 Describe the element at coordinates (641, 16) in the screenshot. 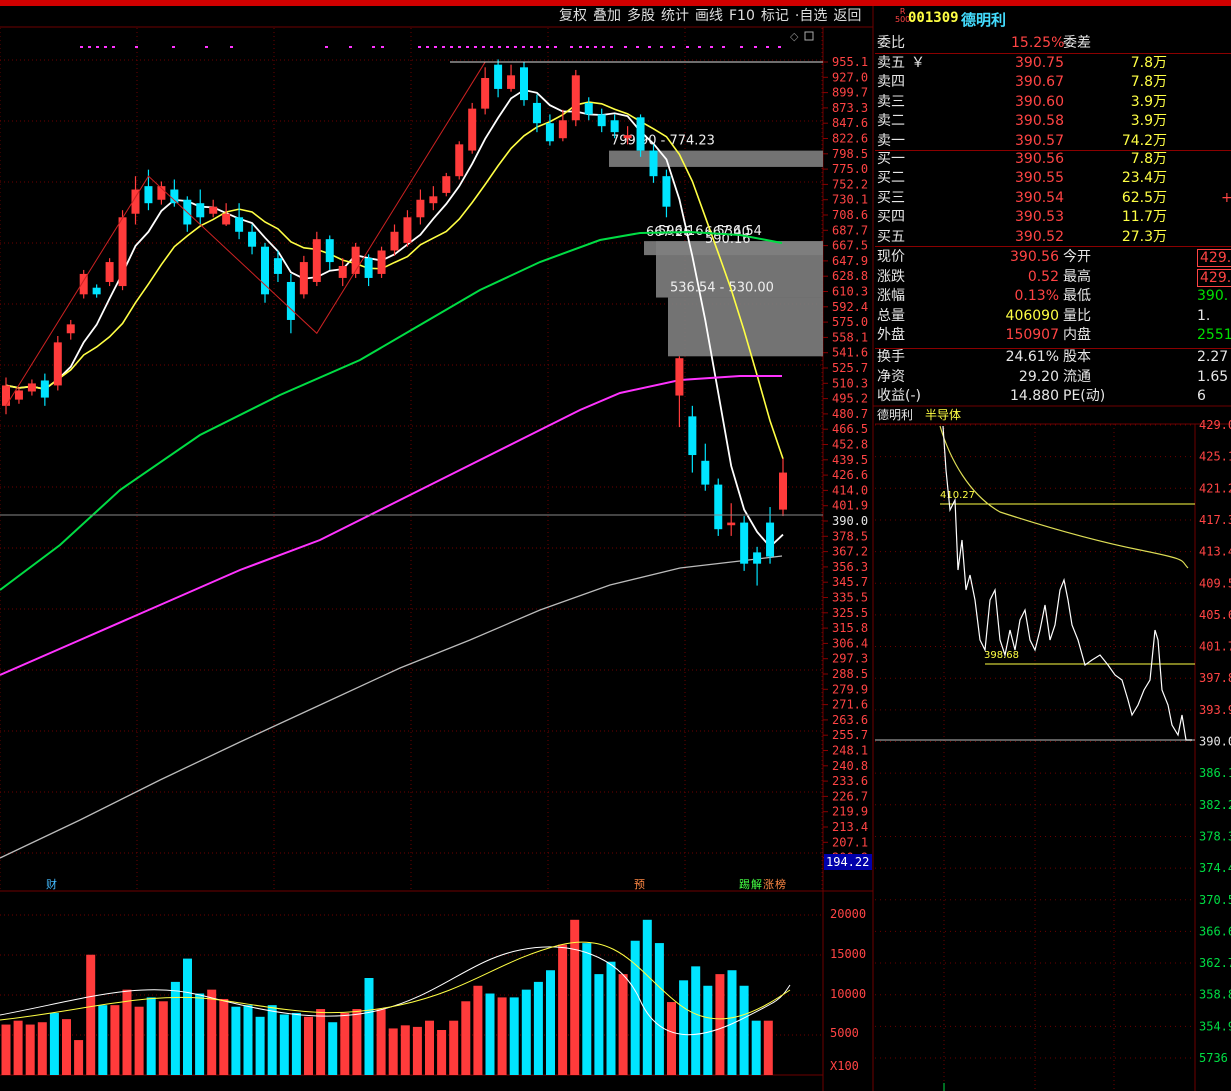

I see `toolbar-multi-stock: 多股` at that location.